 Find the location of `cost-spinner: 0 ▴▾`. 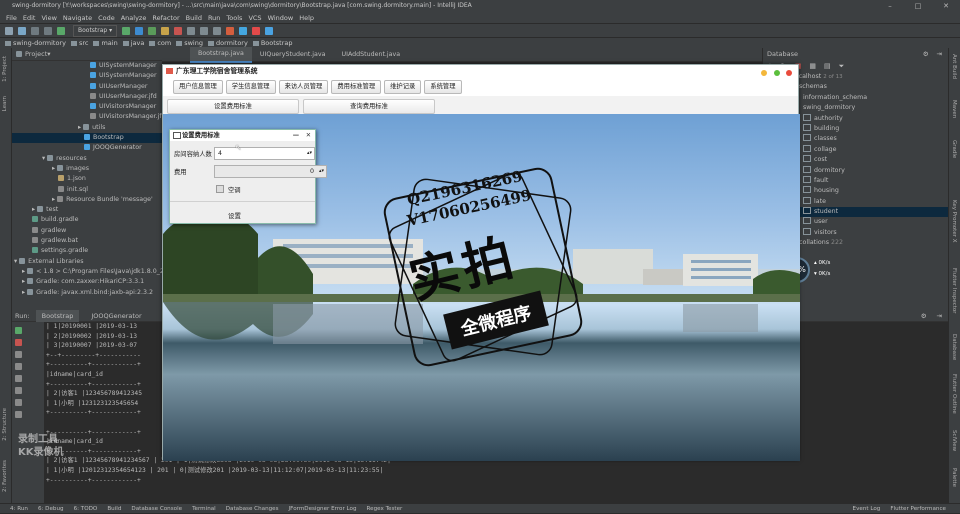

cost-spinner: 0 ▴▾ is located at coordinates (270, 171).